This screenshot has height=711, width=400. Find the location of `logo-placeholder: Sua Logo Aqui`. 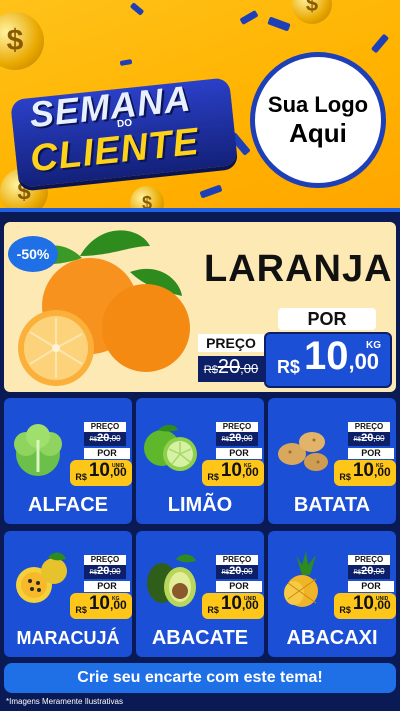

logo-placeholder: Sua Logo Aqui is located at coordinates (318, 120).